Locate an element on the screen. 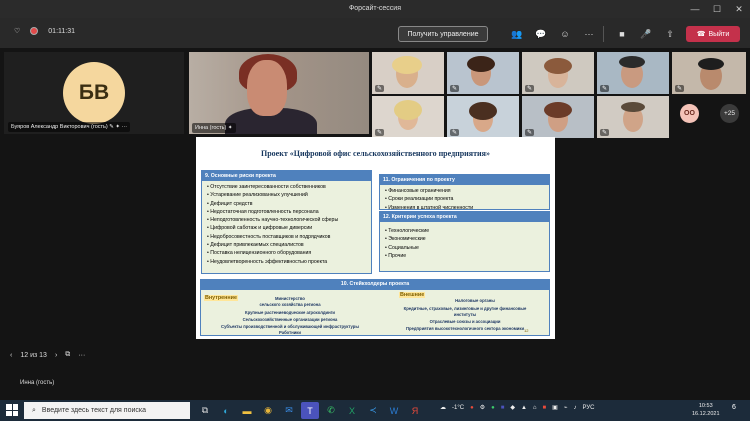 This screenshot has height=421, width=750. mic-icon: 🎤 is located at coordinates (646, 34).